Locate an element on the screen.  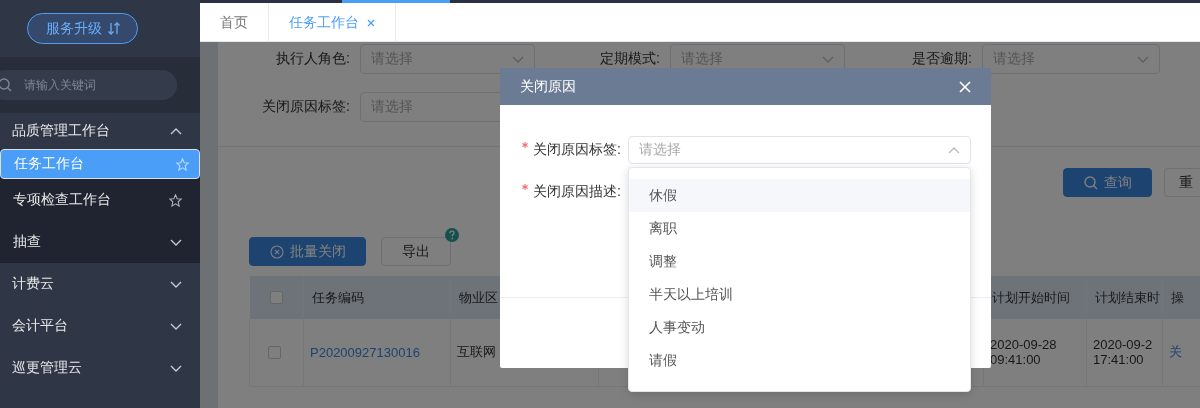
filter-label: 关闭原因标签: is located at coordinates (305, 107).